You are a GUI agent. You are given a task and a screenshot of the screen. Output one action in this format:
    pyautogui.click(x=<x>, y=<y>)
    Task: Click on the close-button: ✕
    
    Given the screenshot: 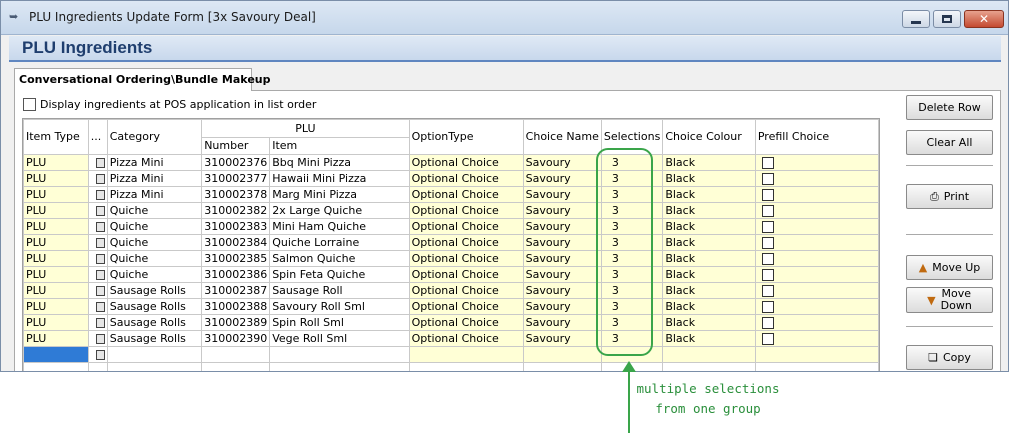 What is the action you would take?
    pyautogui.click(x=984, y=19)
    